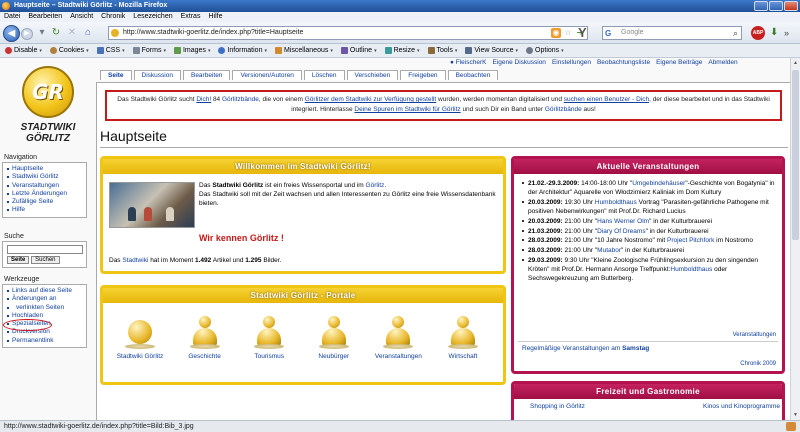 The image size is (800, 432). I want to click on tab-seite: Seite, so click(116, 75).